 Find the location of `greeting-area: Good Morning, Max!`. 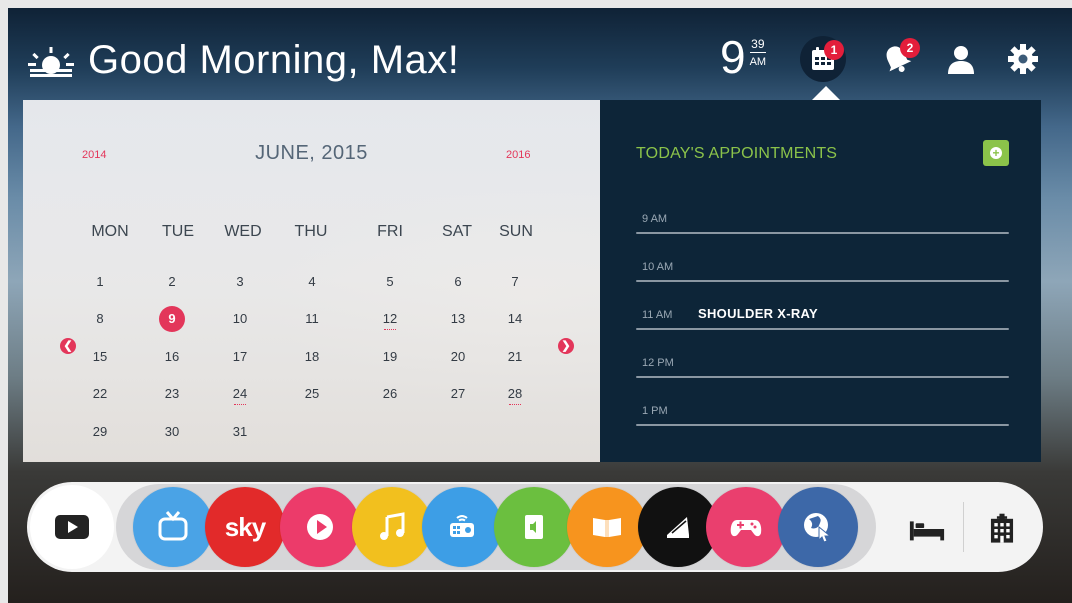

greeting-area: Good Morning, Max! is located at coordinates (243, 60).